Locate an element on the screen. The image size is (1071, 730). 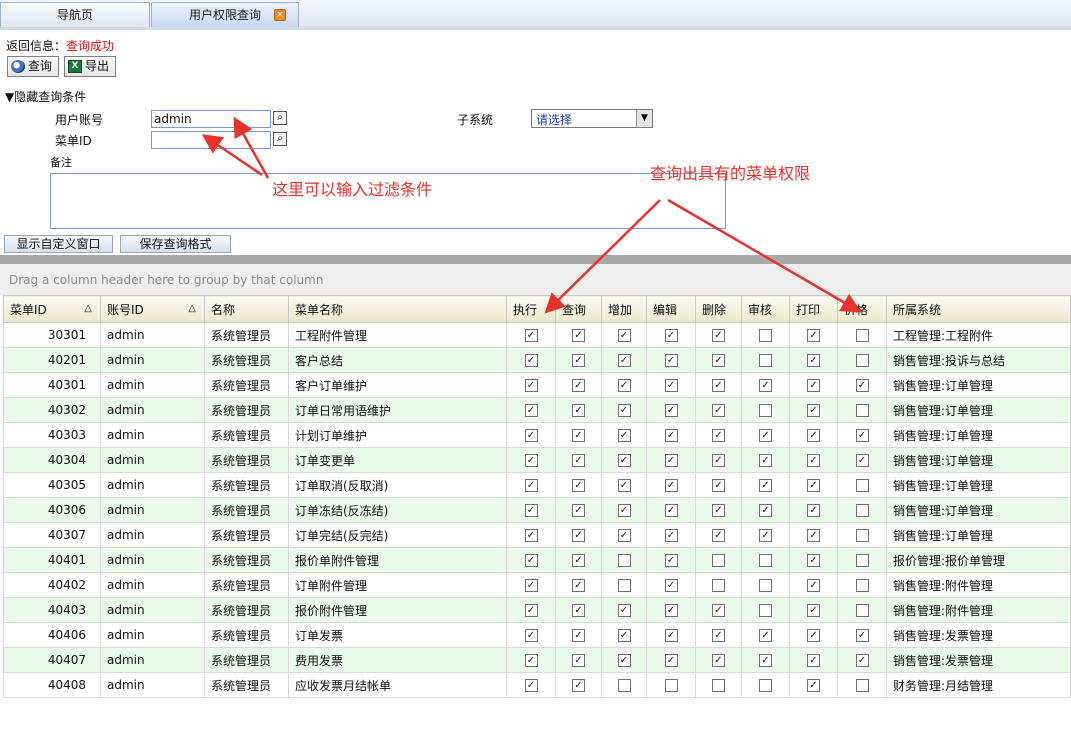
column-header-account-id: 账号ID △ is located at coordinates (152, 309).